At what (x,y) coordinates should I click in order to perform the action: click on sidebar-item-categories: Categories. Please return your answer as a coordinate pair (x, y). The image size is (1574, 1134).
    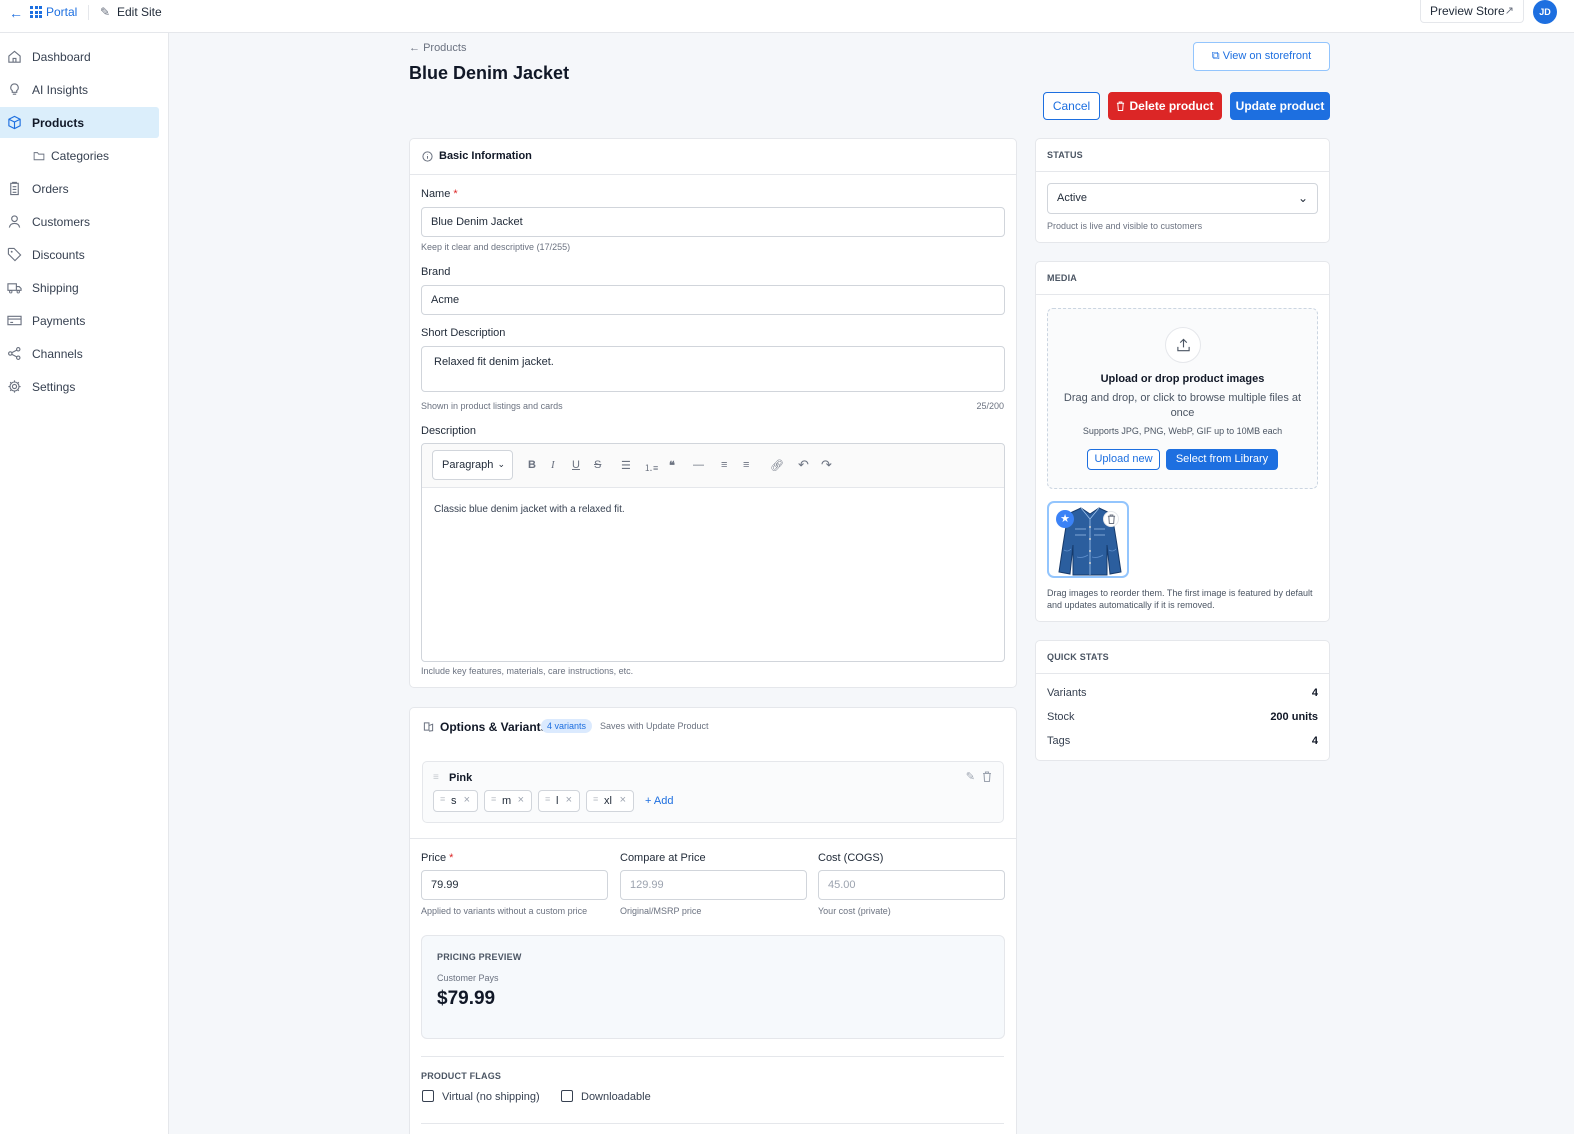
    Looking at the image, I should click on (79, 155).